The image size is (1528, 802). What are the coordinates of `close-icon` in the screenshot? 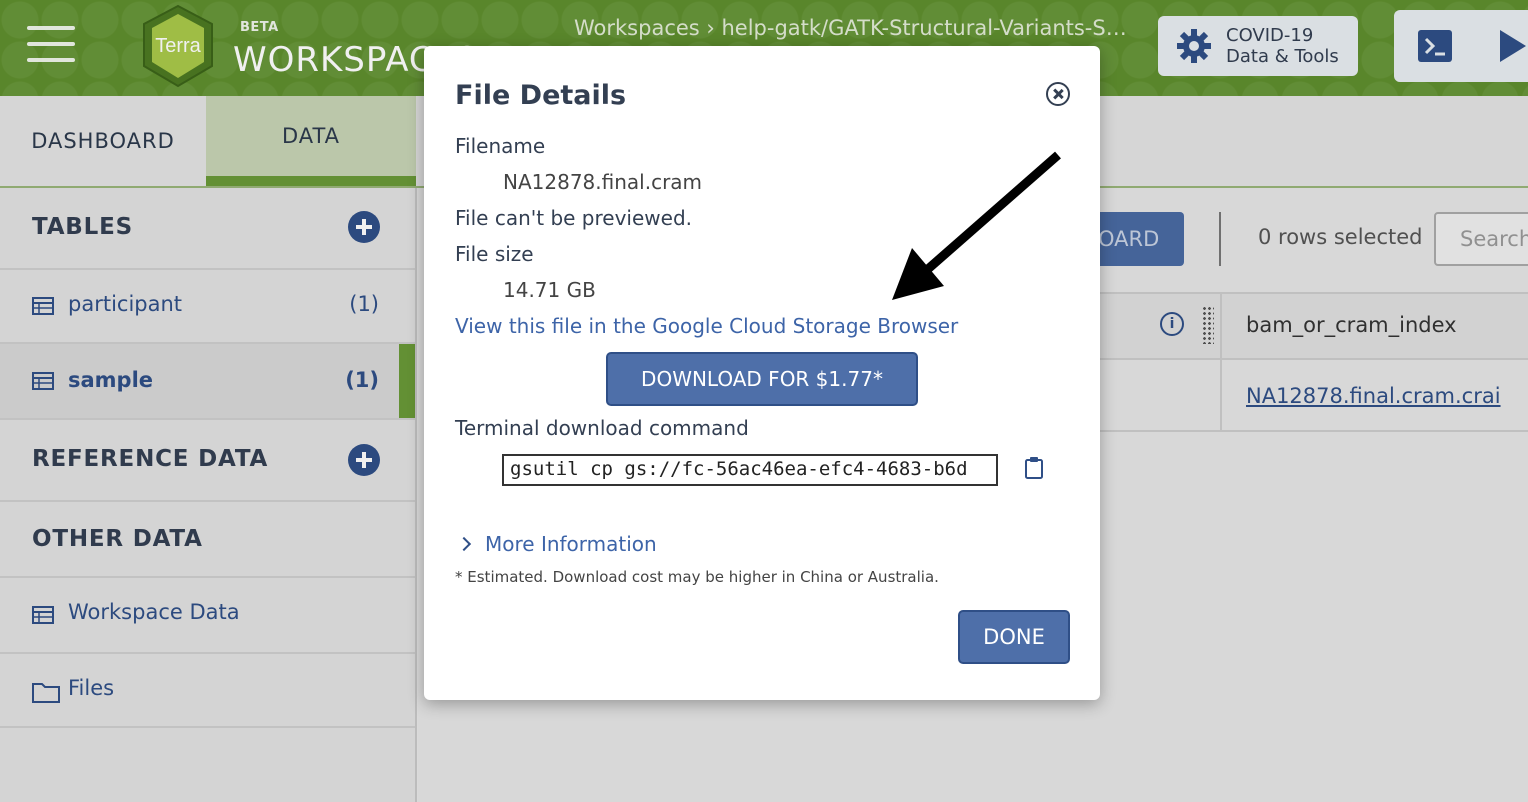 It's located at (1058, 94).